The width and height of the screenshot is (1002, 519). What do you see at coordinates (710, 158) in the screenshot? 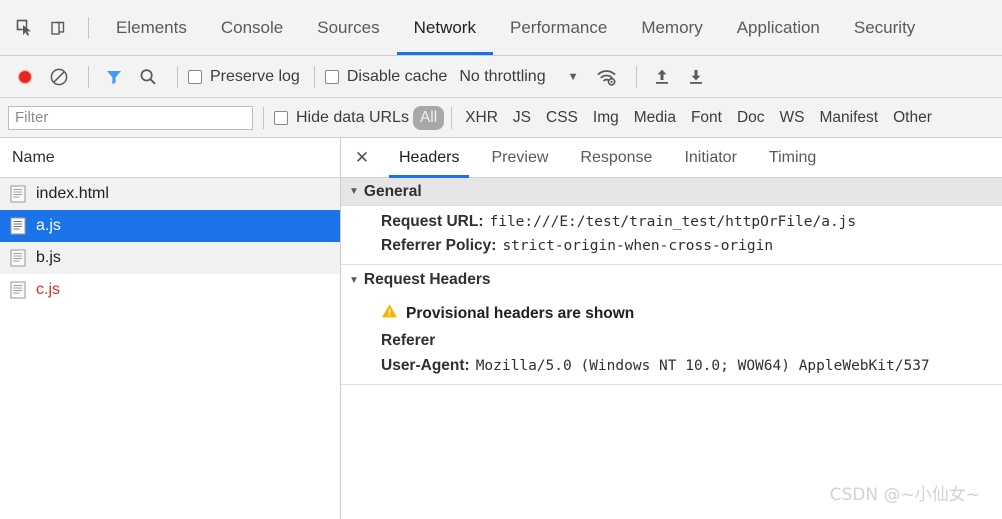
I see `tab-initiator: Initiator` at bounding box center [710, 158].